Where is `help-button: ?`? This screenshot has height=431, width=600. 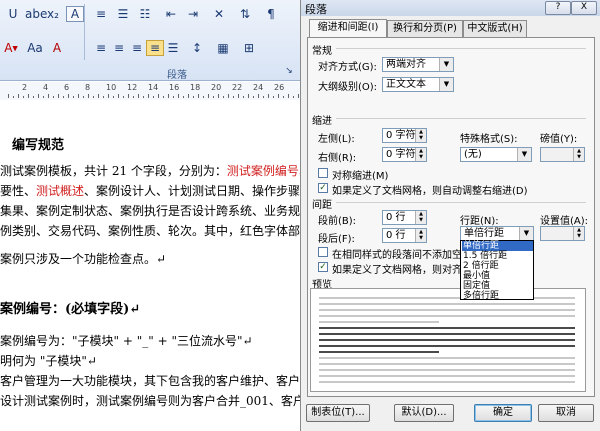 help-button: ? is located at coordinates (558, 8).